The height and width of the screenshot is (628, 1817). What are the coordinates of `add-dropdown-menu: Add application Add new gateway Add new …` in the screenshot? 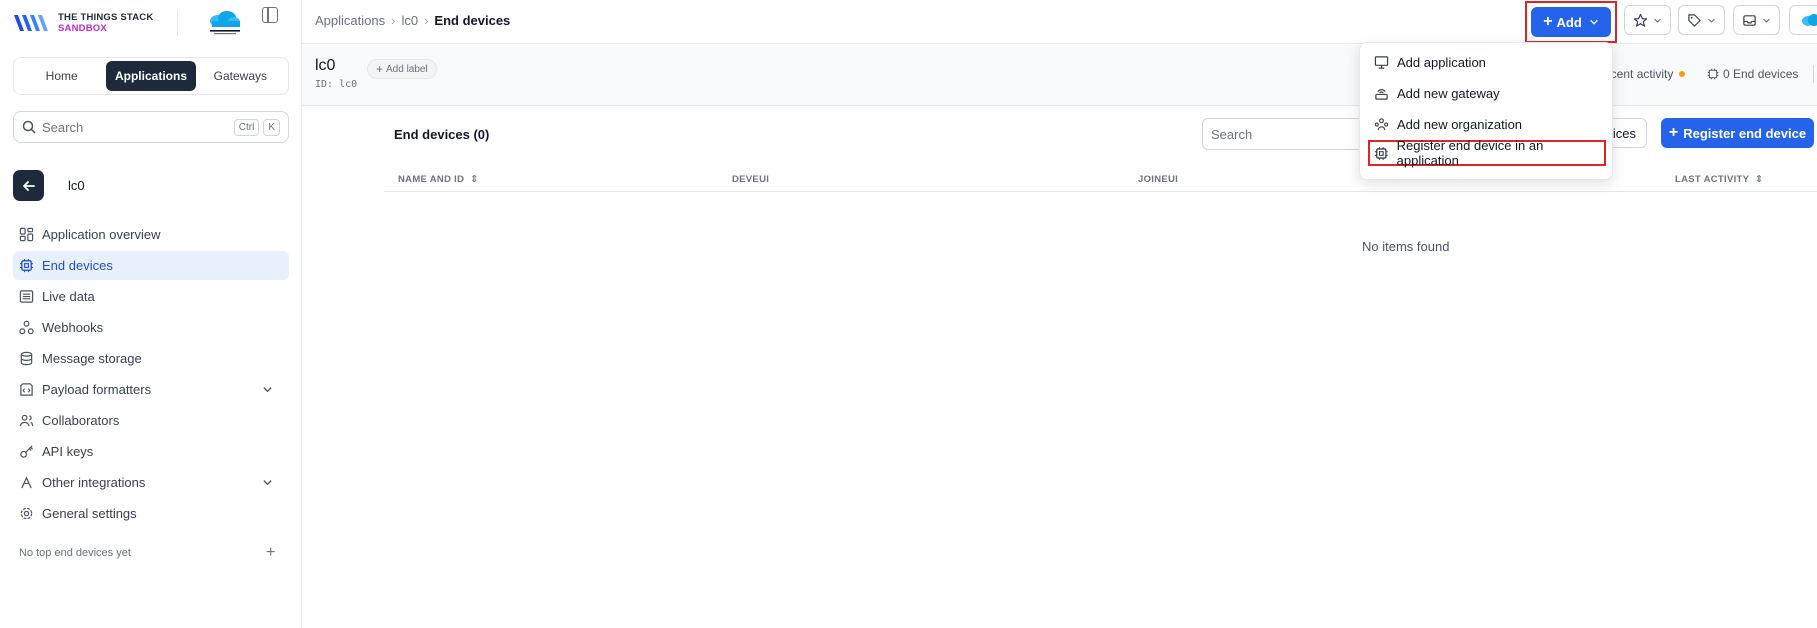 It's located at (1486, 111).